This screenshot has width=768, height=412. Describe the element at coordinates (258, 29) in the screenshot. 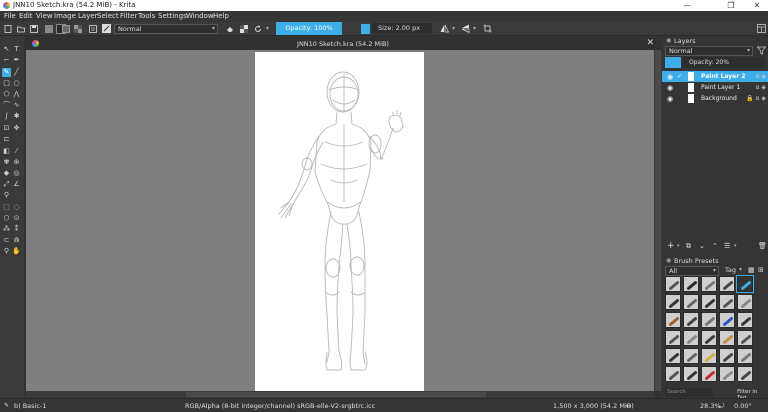

I see `reload-preset-icon` at that location.